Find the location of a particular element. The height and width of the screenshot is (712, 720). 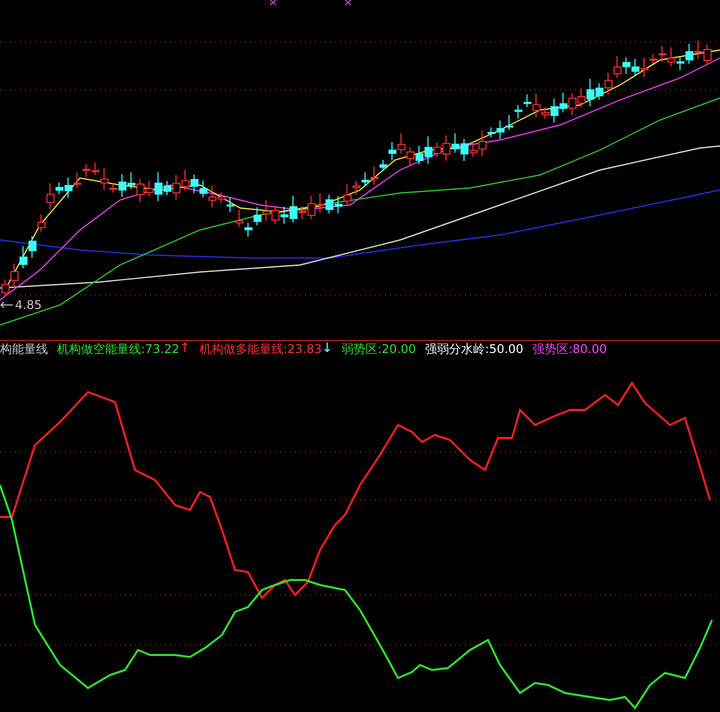

legend-label: 强弱分水岭:50.00 is located at coordinates (474, 349).